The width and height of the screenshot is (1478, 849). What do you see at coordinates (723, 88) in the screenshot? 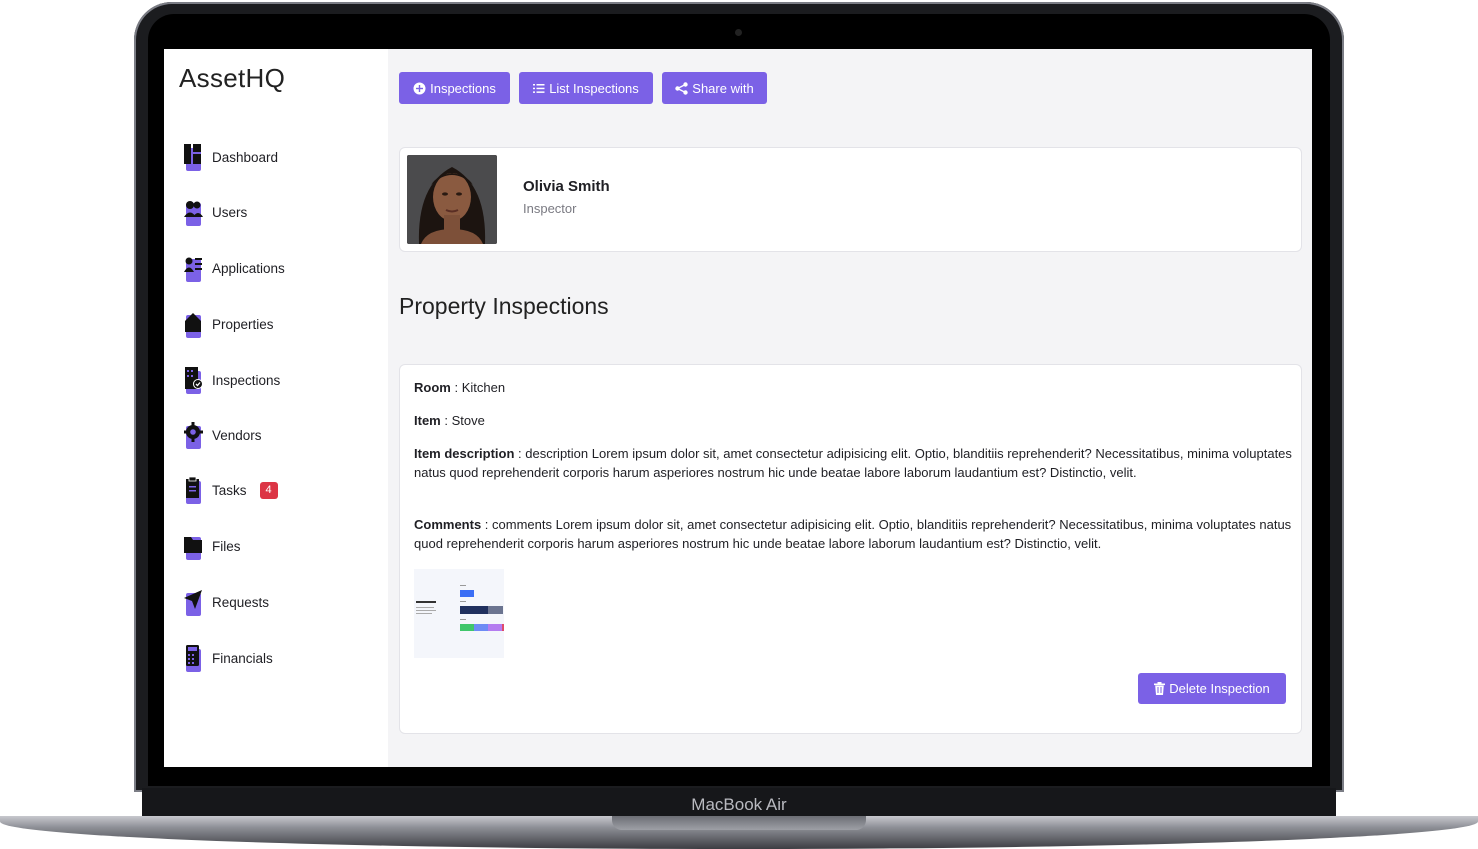
I see `share-with-button-label: Share with` at bounding box center [723, 88].